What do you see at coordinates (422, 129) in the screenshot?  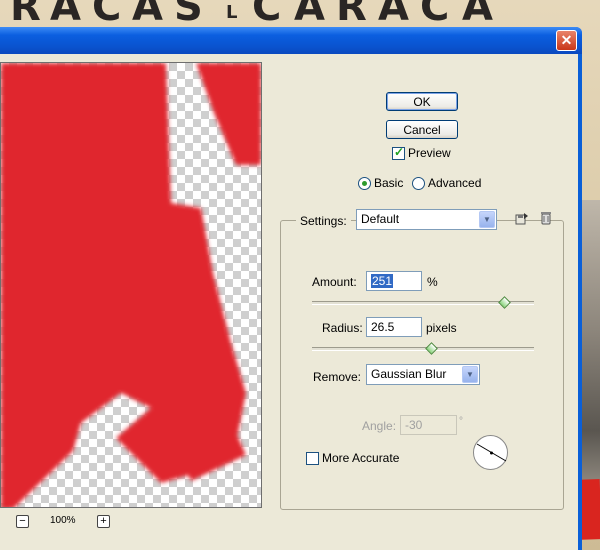 I see `cancel-button: Cancel` at bounding box center [422, 129].